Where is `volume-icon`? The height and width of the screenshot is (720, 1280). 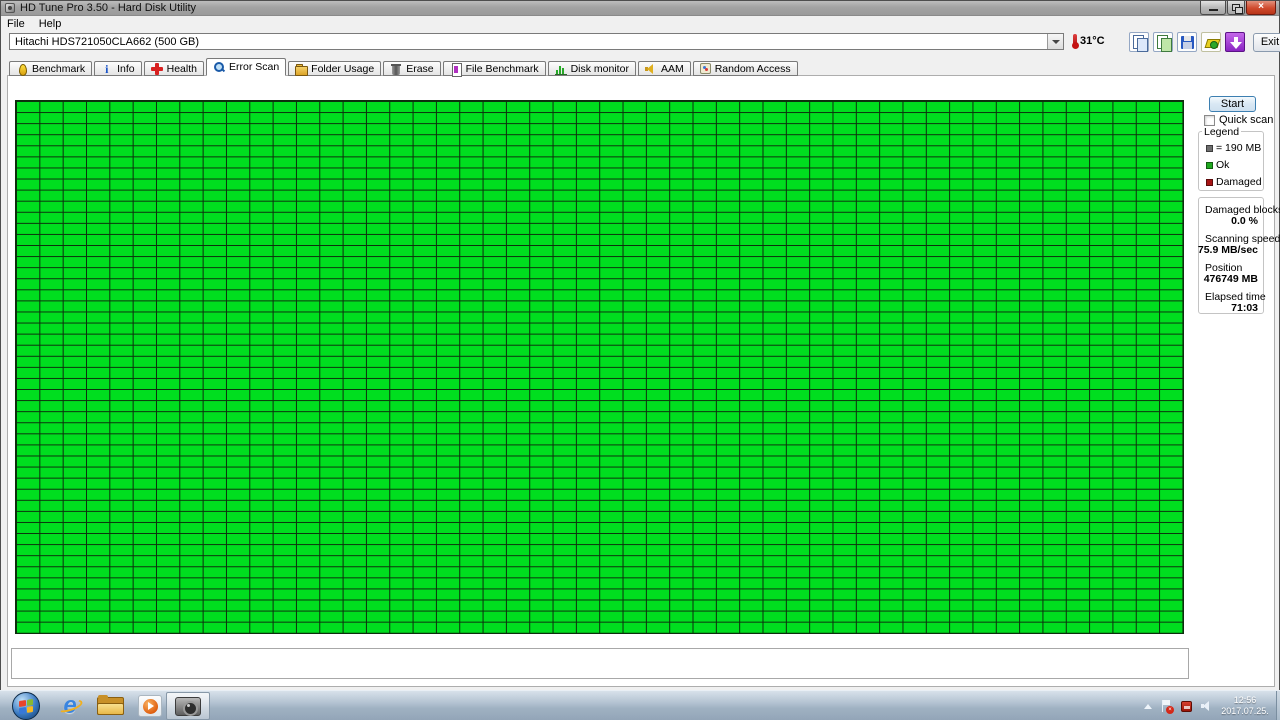 volume-icon is located at coordinates (1207, 706).